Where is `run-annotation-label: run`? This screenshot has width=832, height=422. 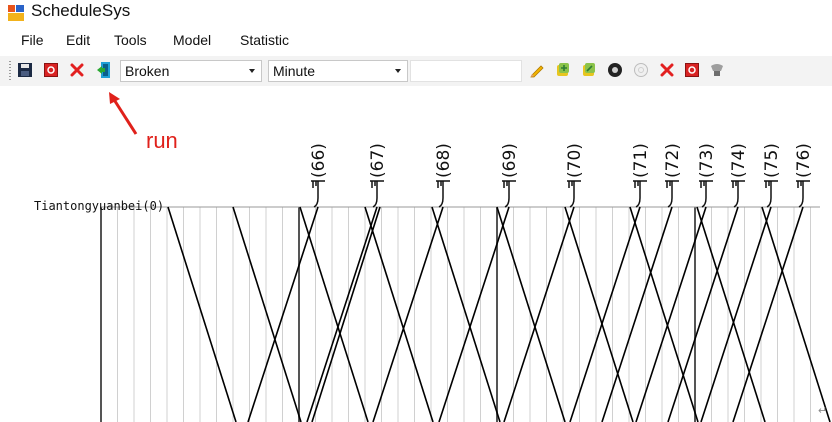
run-annotation-label: run is located at coordinates (162, 140).